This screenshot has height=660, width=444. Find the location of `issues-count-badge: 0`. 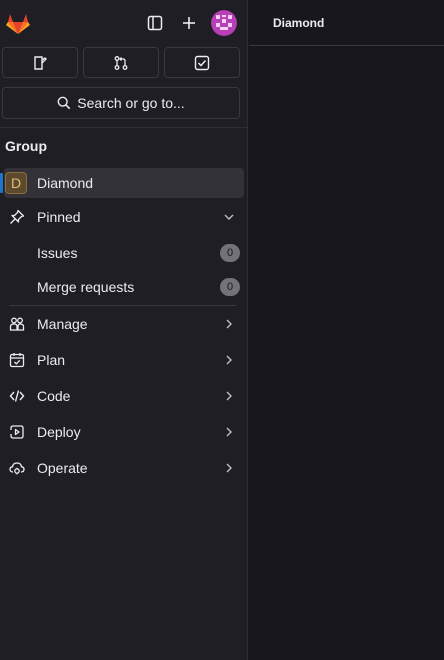

issues-count-badge: 0 is located at coordinates (230, 253).